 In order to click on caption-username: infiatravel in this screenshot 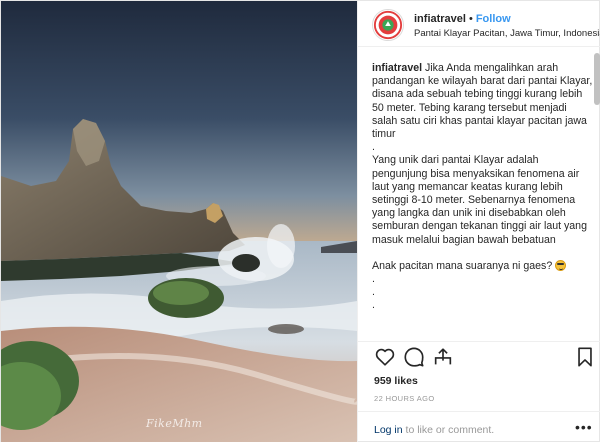, I will do `click(397, 68)`.